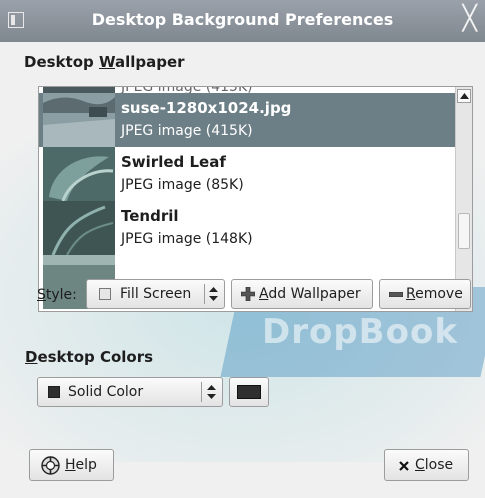 This screenshot has width=485, height=498. I want to click on close-window-icon: ╳, so click(470, 18).